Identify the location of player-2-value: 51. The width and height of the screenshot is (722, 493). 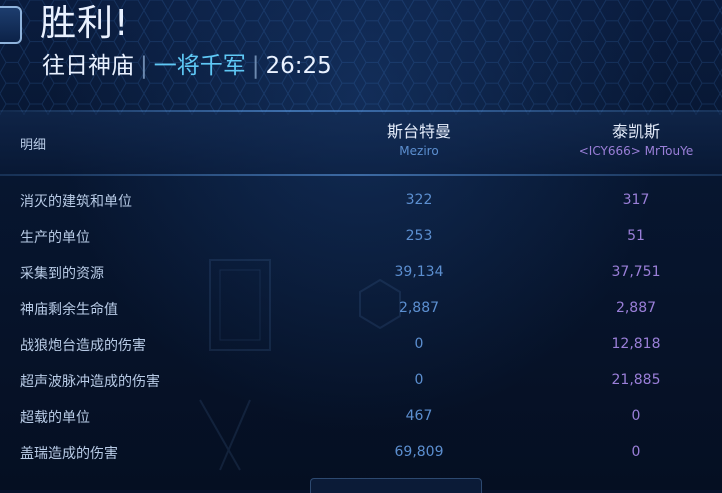
(636, 236).